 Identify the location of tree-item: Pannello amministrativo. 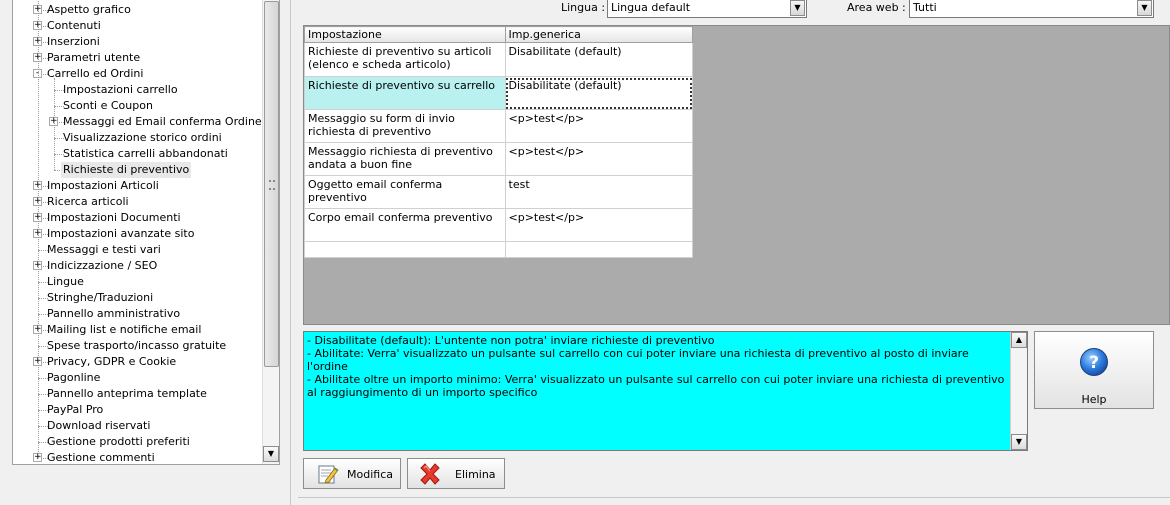
(138, 314).